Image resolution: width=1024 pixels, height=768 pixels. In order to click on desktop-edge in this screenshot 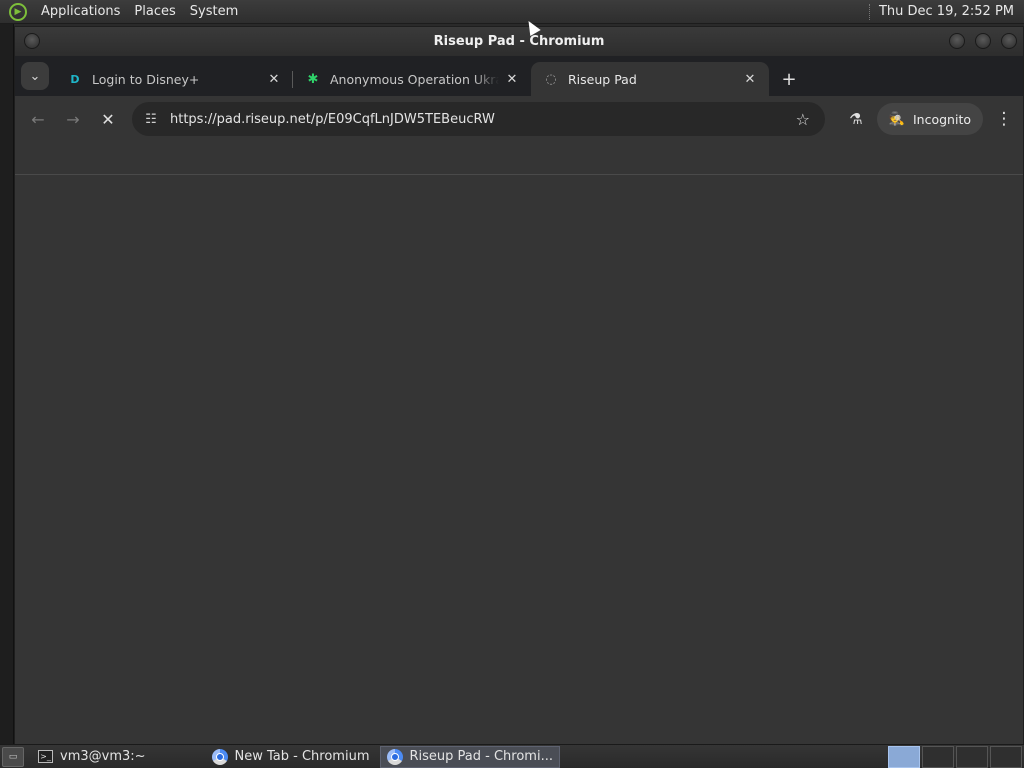, I will do `click(7, 384)`.